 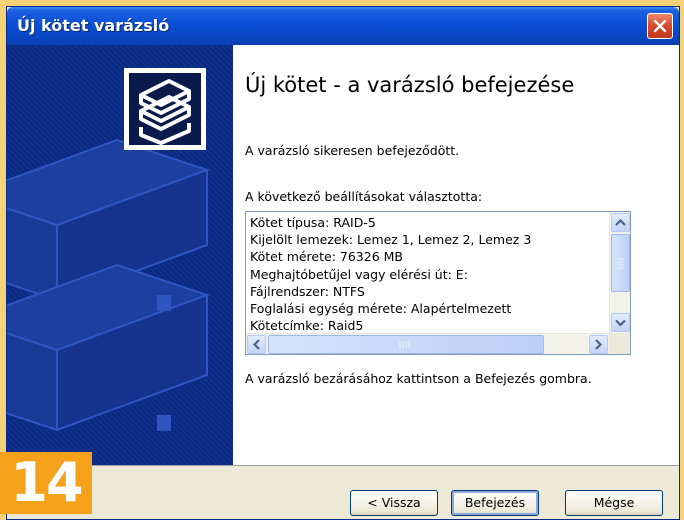 I want to click on chevron-left-icon, so click(x=256, y=344).